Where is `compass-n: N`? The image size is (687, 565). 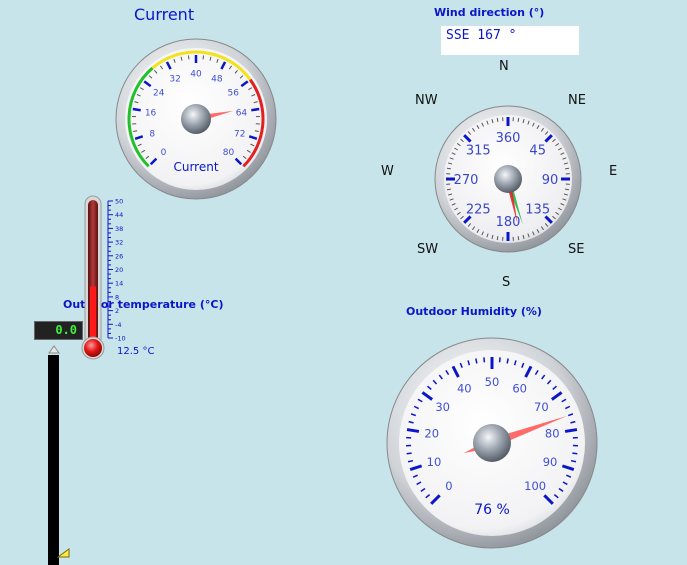
compass-n: N is located at coordinates (504, 66).